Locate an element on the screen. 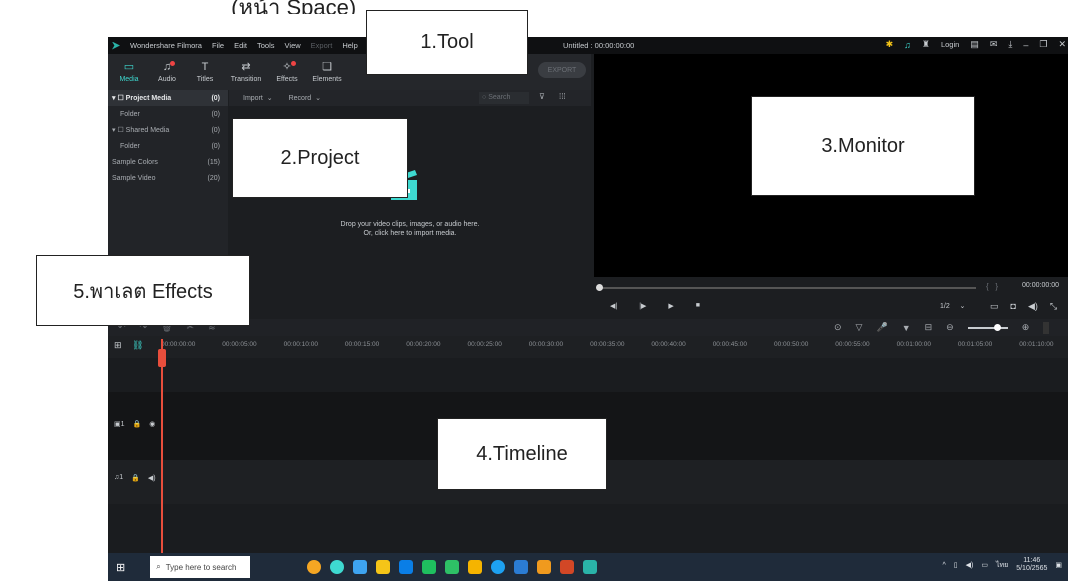 This screenshot has width=1068, height=581. effects-icon: ✧ is located at coordinates (289, 66).